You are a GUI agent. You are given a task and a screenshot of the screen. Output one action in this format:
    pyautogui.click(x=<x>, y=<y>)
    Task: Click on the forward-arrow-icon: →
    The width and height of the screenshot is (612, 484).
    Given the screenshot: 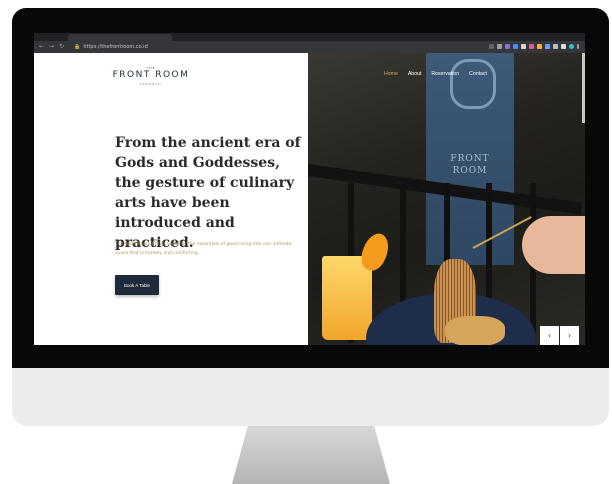 What is the action you would take?
    pyautogui.click(x=51, y=47)
    